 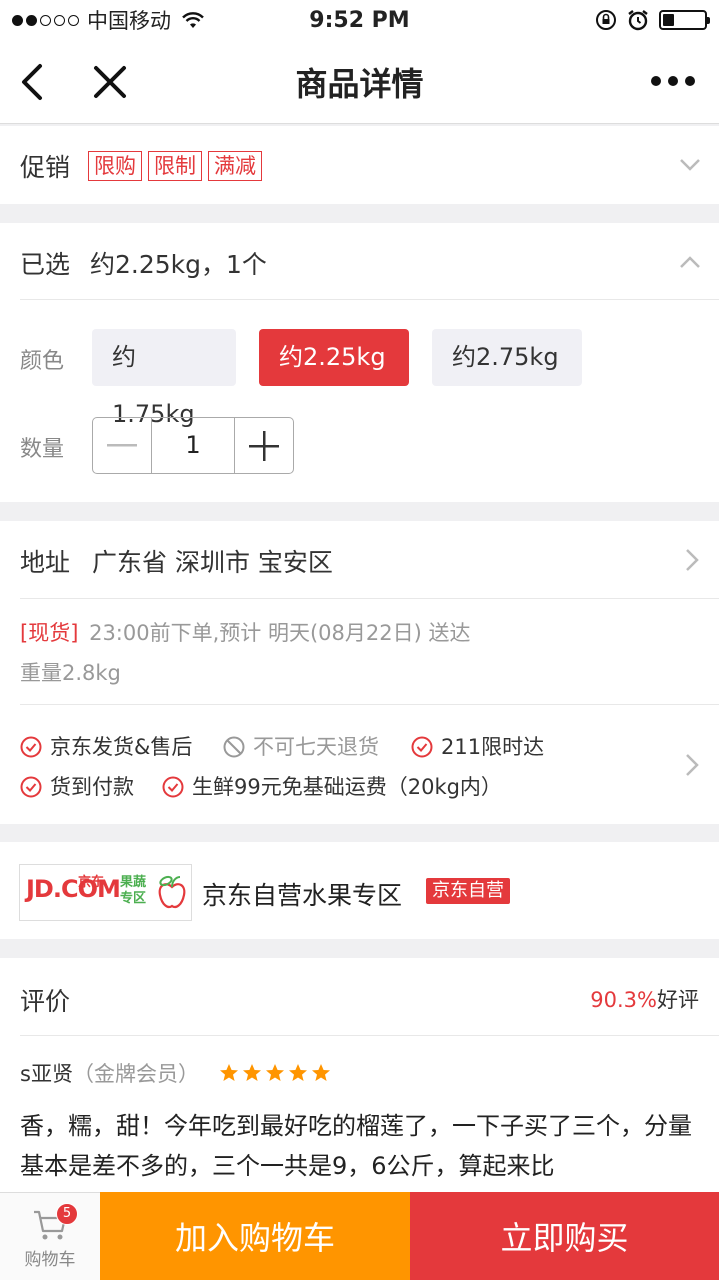 What do you see at coordinates (359, 82) in the screenshot?
I see `navigation-bar: 商品详情` at bounding box center [359, 82].